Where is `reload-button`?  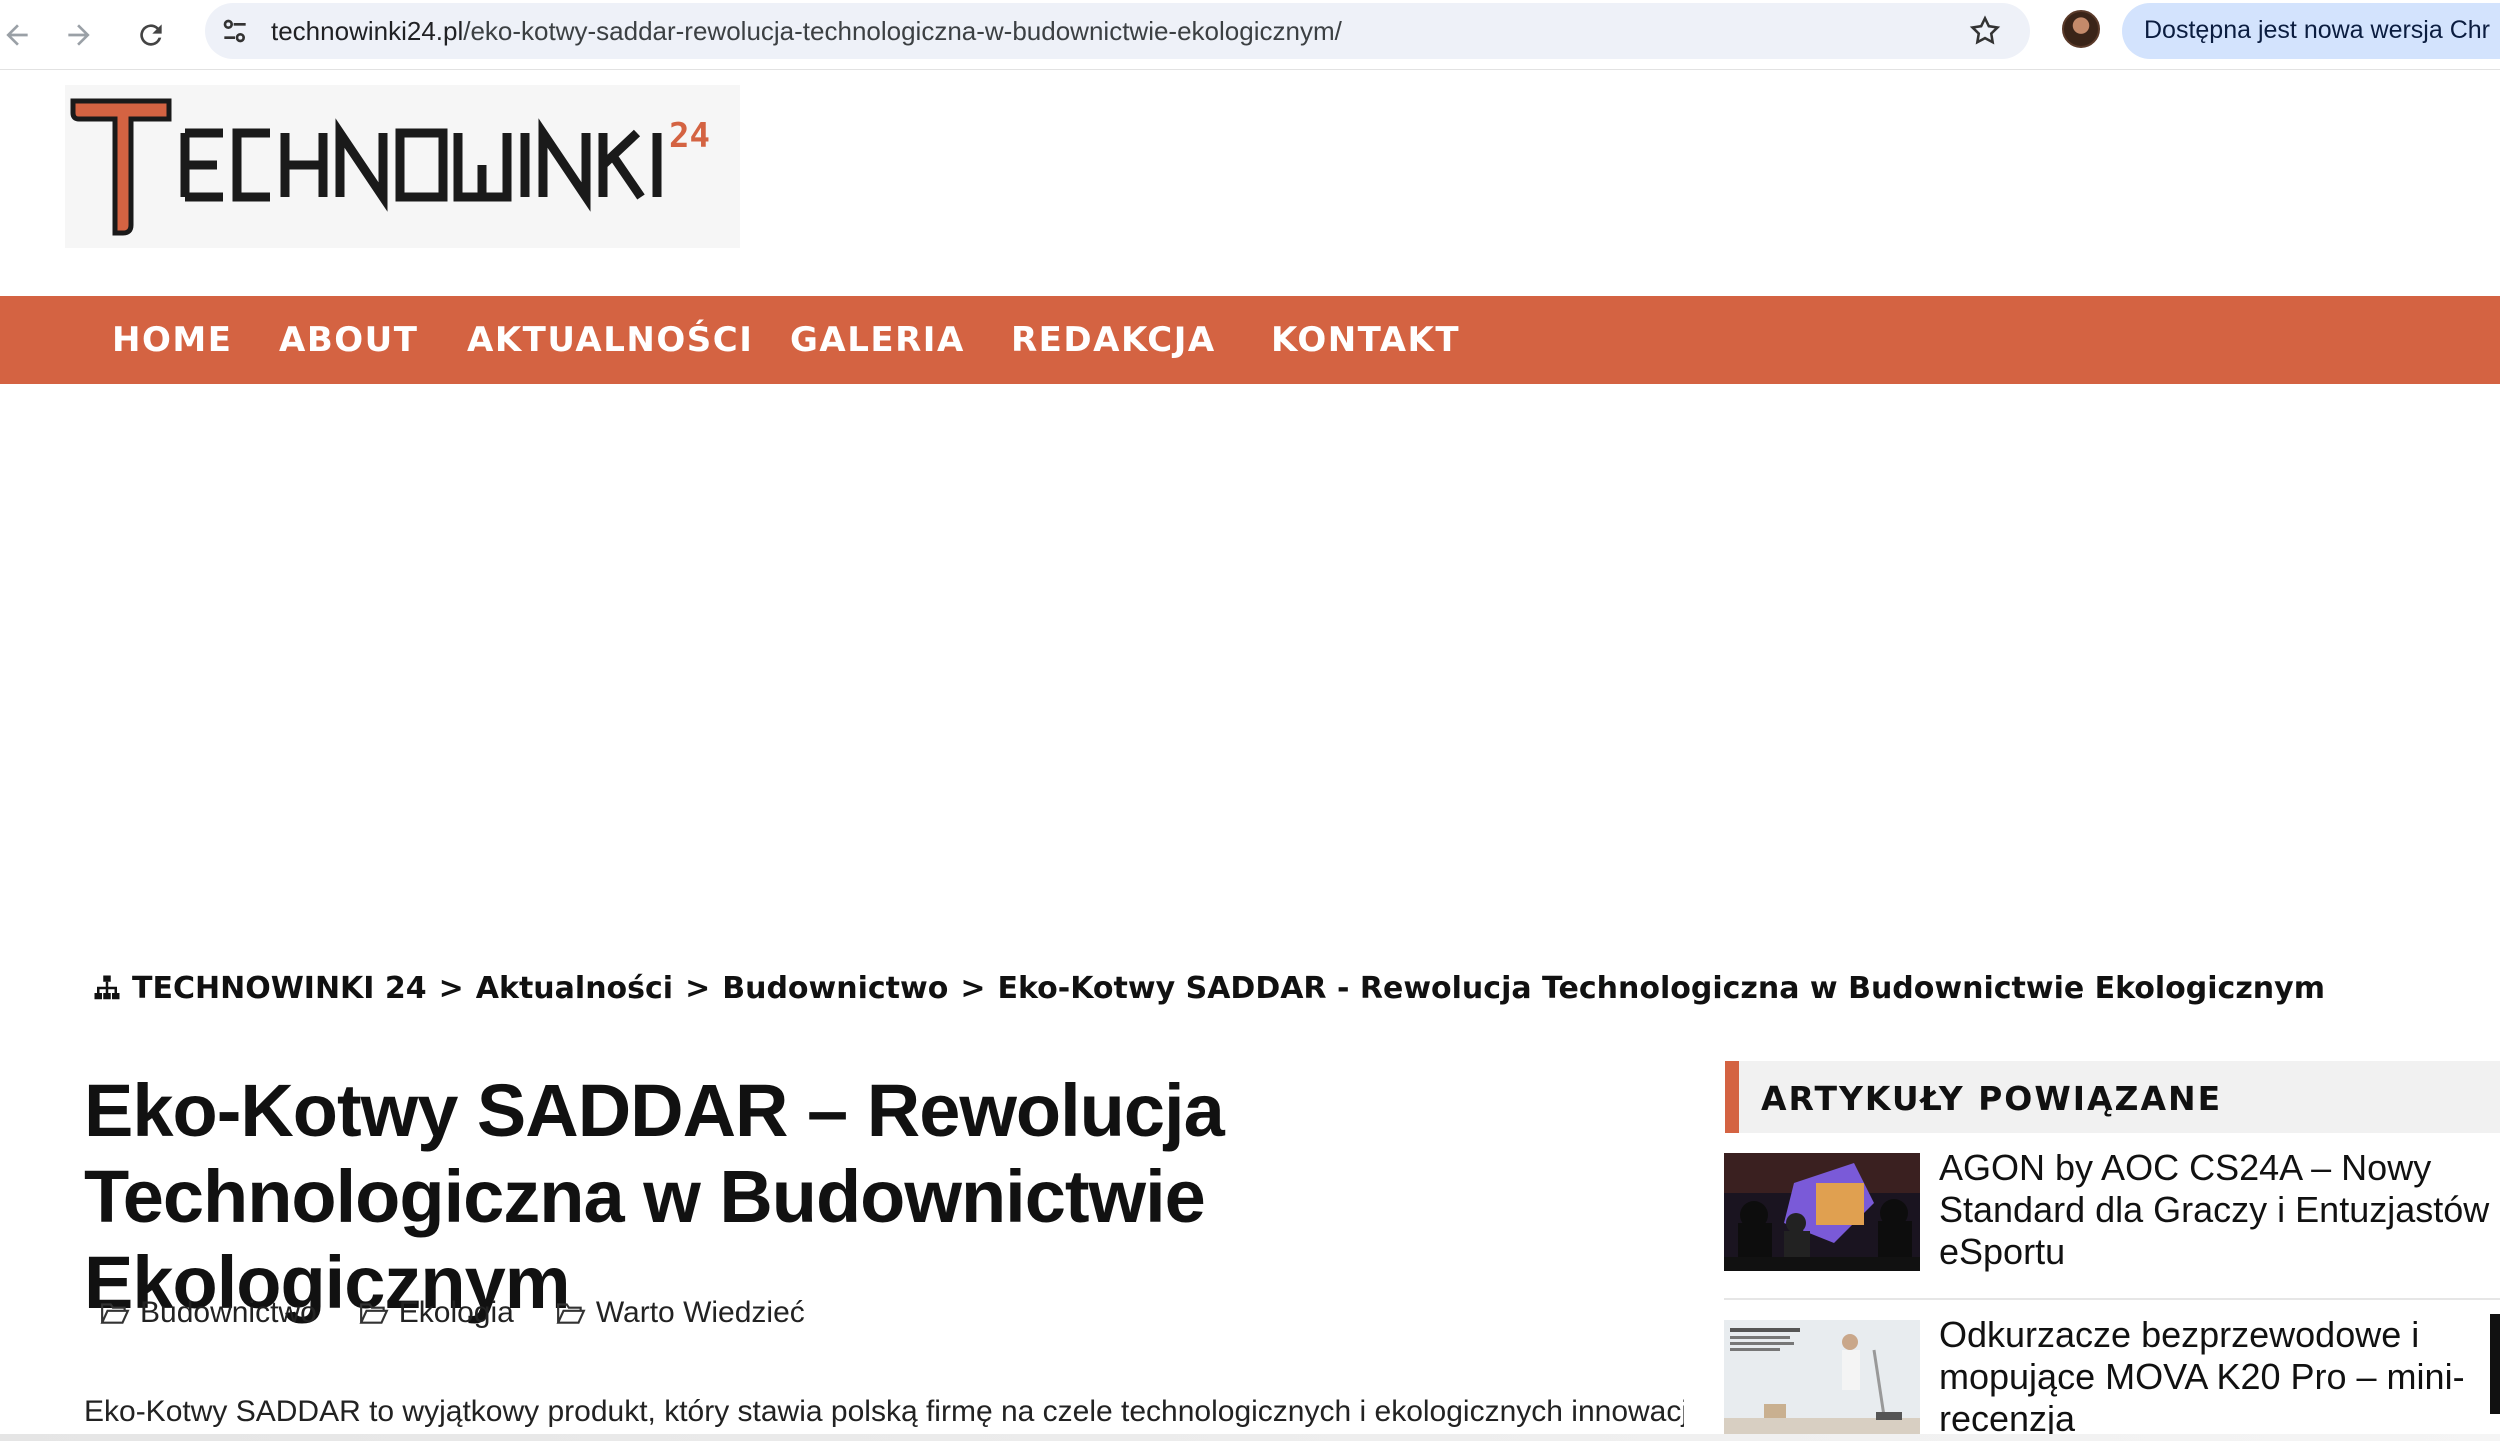 reload-button is located at coordinates (151, 35).